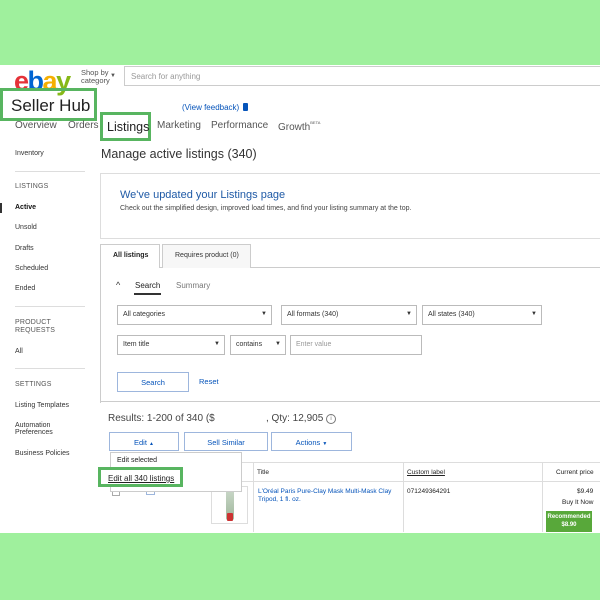 Image resolution: width=600 pixels, height=600 pixels. Describe the element at coordinates (171, 345) in the screenshot. I see `field-select: Item title ▼` at that location.